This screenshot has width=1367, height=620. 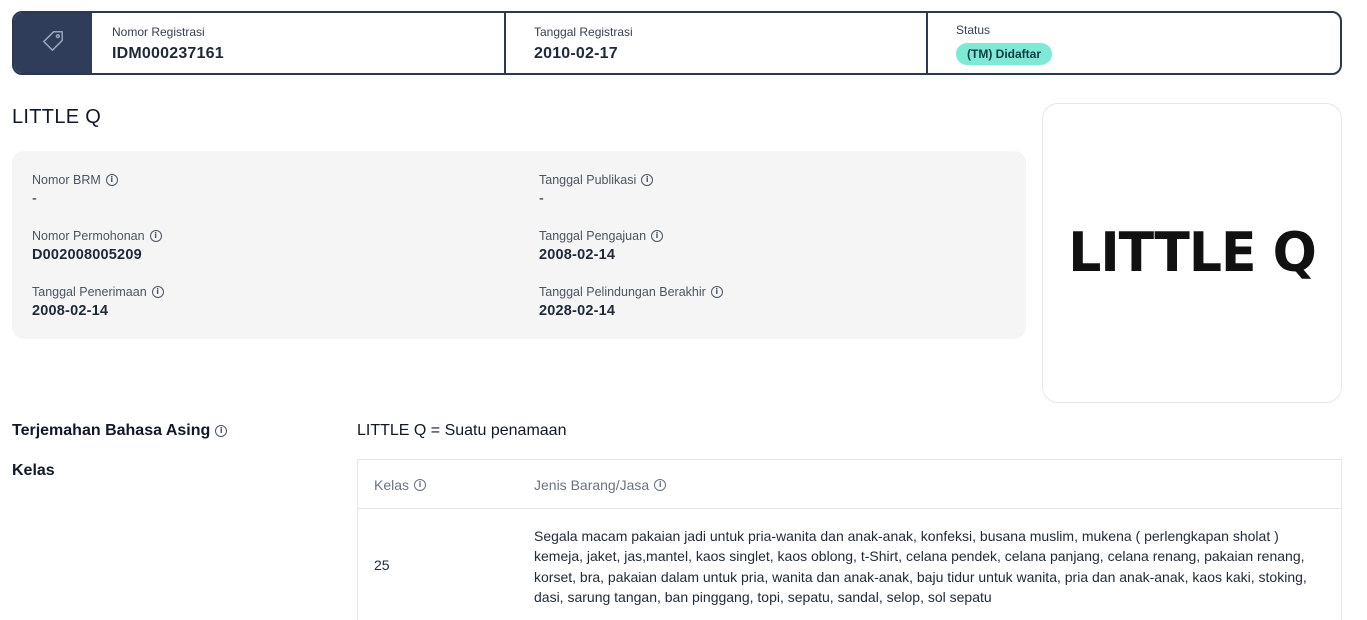 What do you see at coordinates (89, 292) in the screenshot?
I see `receipt-date-label: Tanggal Penerimaan` at bounding box center [89, 292].